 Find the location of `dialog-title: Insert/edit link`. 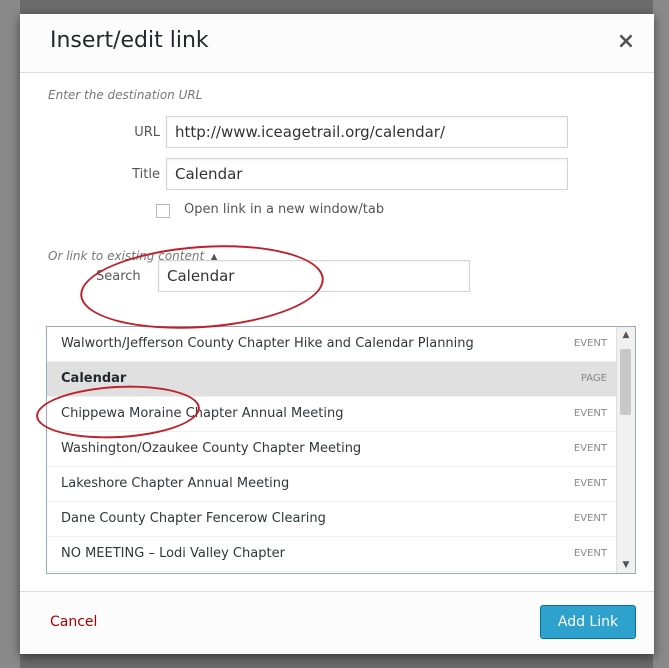

dialog-title: Insert/edit link is located at coordinates (129, 40).